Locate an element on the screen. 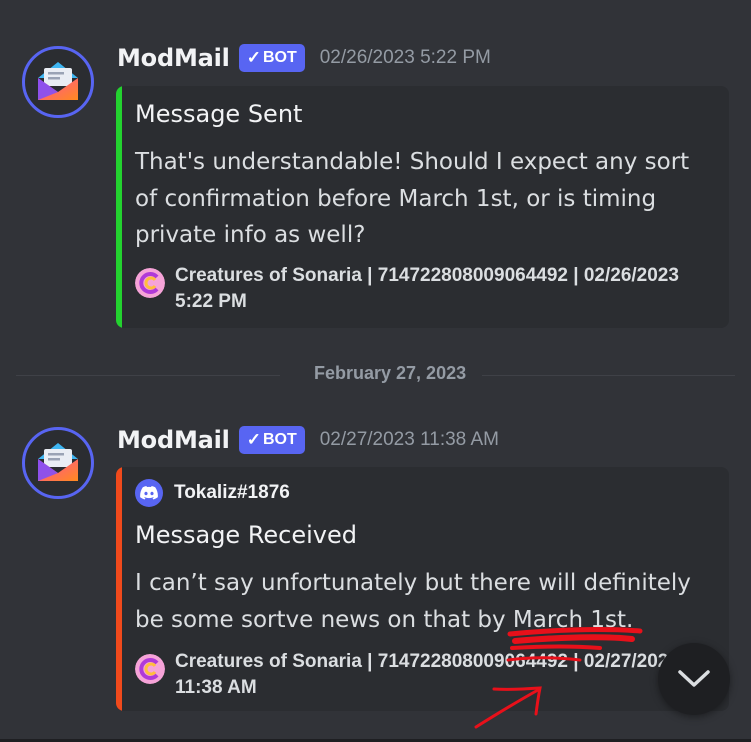 This screenshot has height=742, width=751. embed-author: Tokaliz#1876 is located at coordinates (212, 493).